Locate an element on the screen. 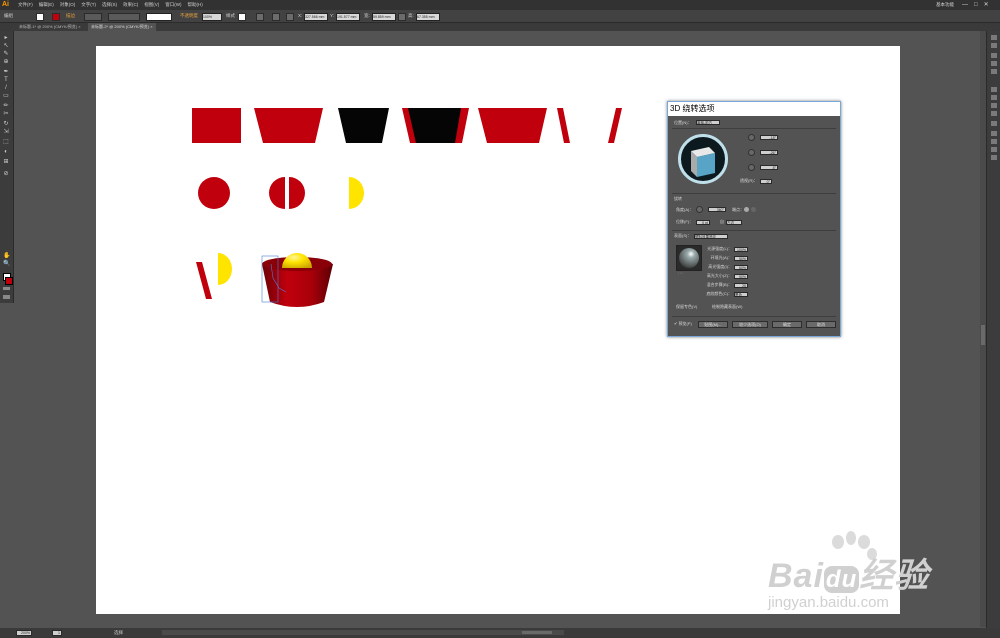 The width and height of the screenshot is (1000, 638). menu-view: 视图(V) is located at coordinates (151, 5).